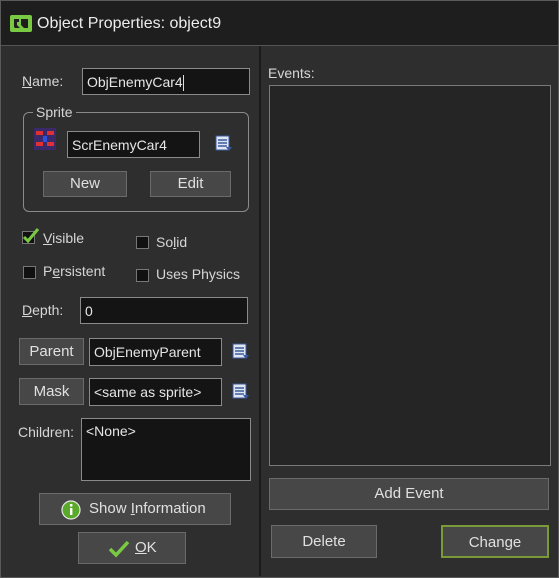 This screenshot has width=559, height=578. Describe the element at coordinates (85, 184) in the screenshot. I see `sprite-new-button: New` at that location.